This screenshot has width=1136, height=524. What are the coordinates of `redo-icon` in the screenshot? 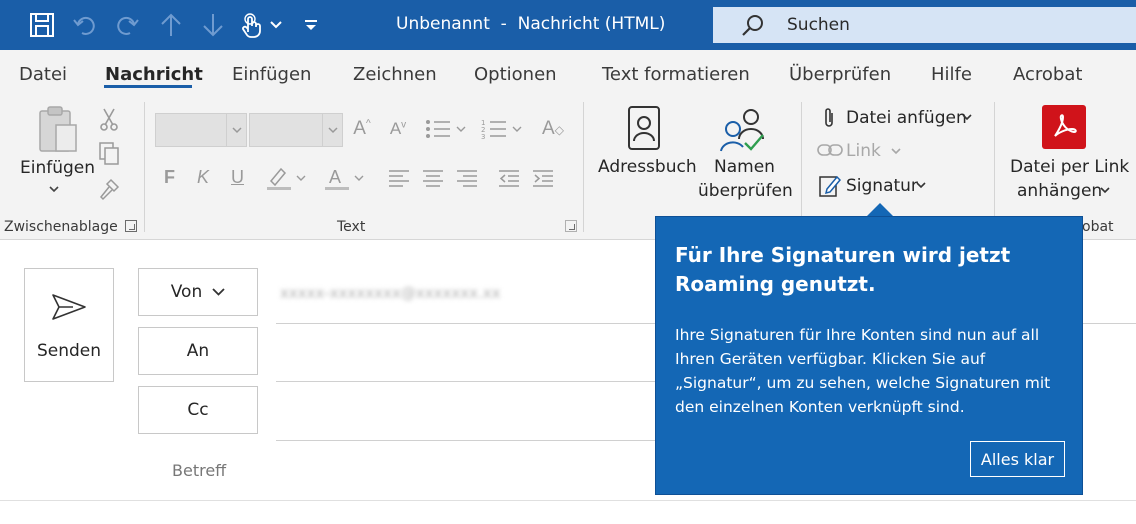 It's located at (127, 25).